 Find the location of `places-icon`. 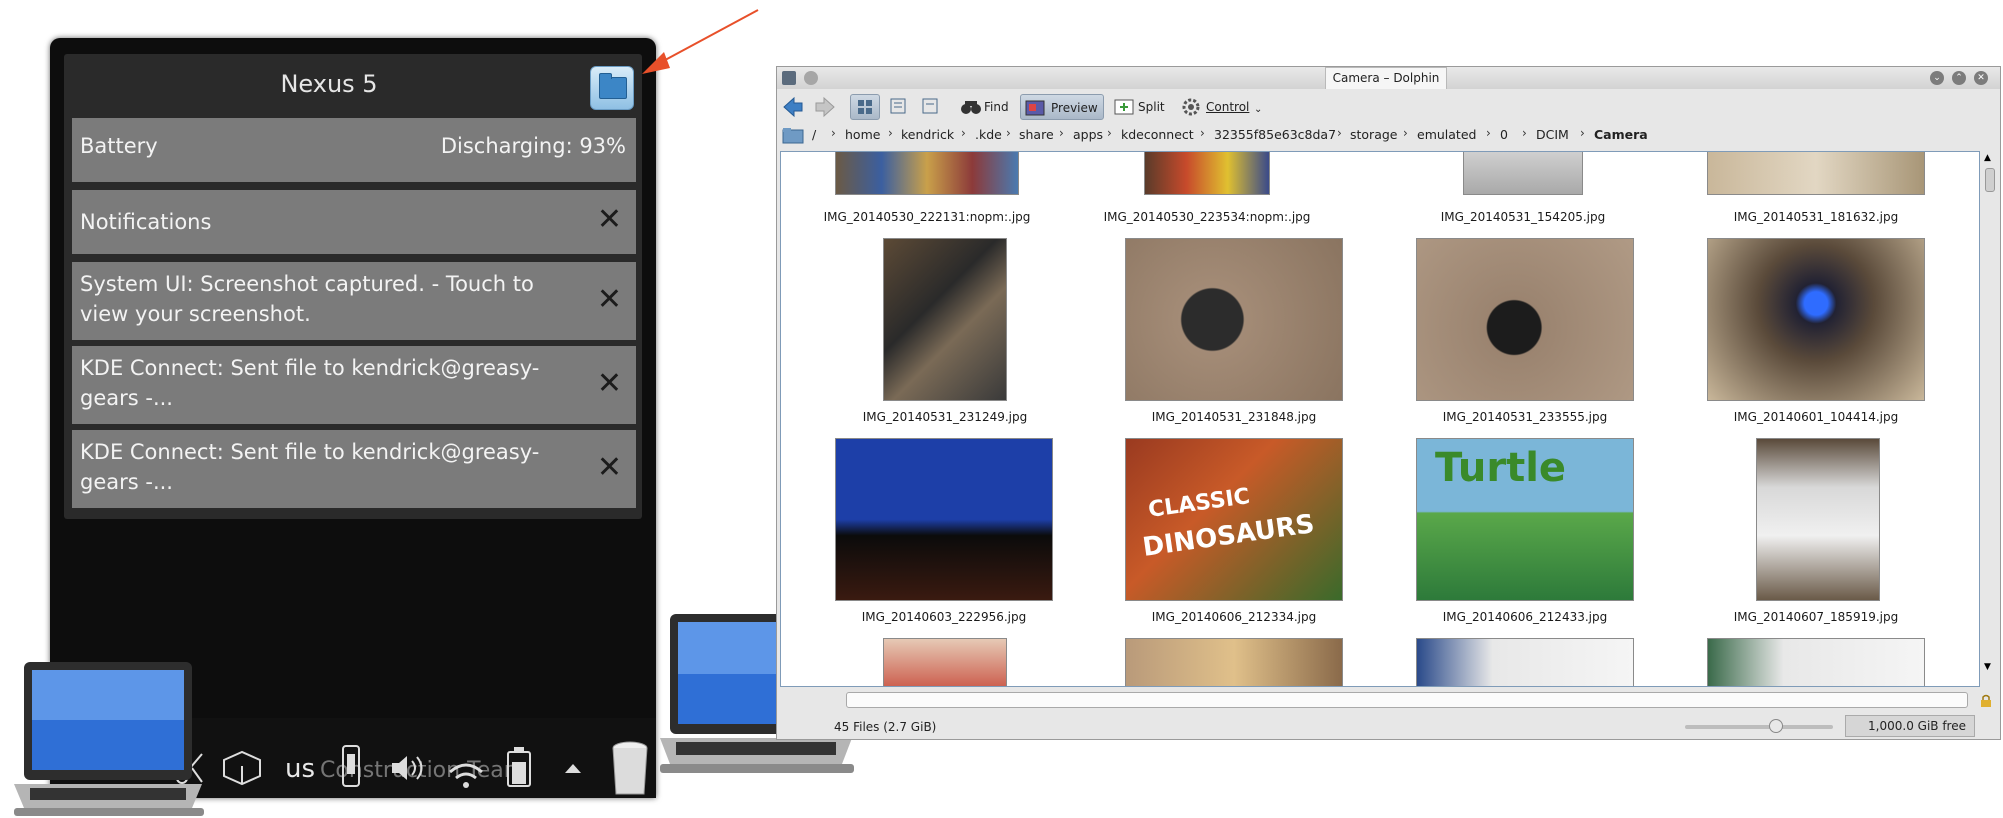

places-icon is located at coordinates (793, 136).